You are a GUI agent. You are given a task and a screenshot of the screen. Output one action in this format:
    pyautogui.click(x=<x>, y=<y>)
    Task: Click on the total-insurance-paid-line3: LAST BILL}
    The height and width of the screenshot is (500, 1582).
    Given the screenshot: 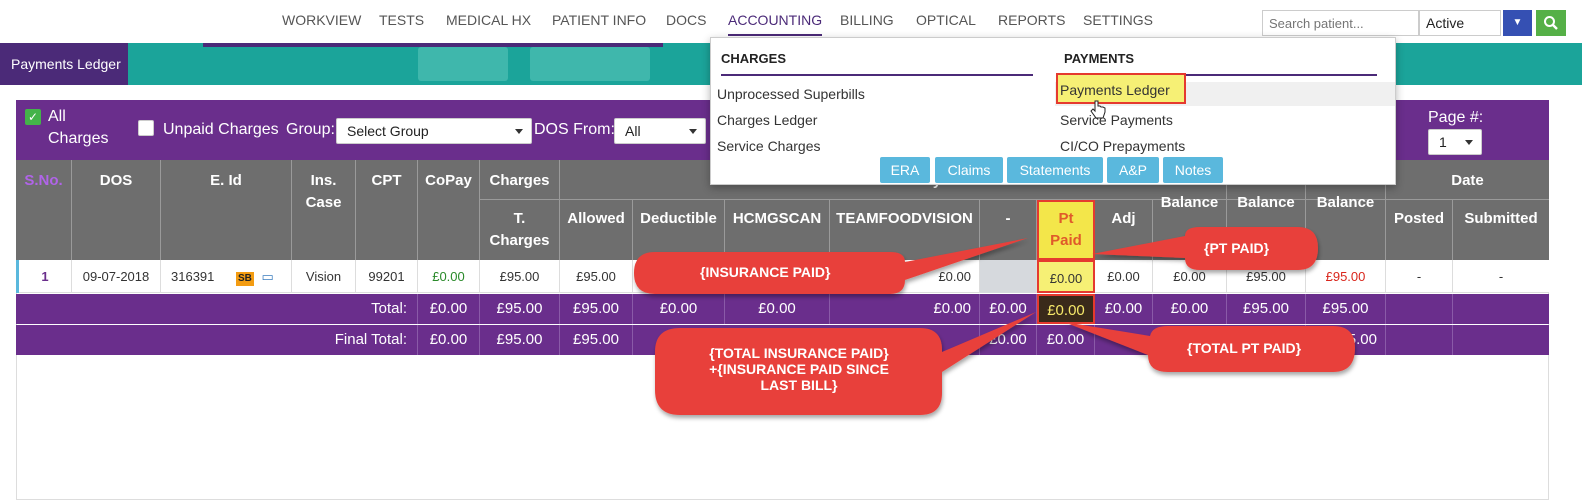 What is the action you would take?
    pyautogui.click(x=799, y=385)
    